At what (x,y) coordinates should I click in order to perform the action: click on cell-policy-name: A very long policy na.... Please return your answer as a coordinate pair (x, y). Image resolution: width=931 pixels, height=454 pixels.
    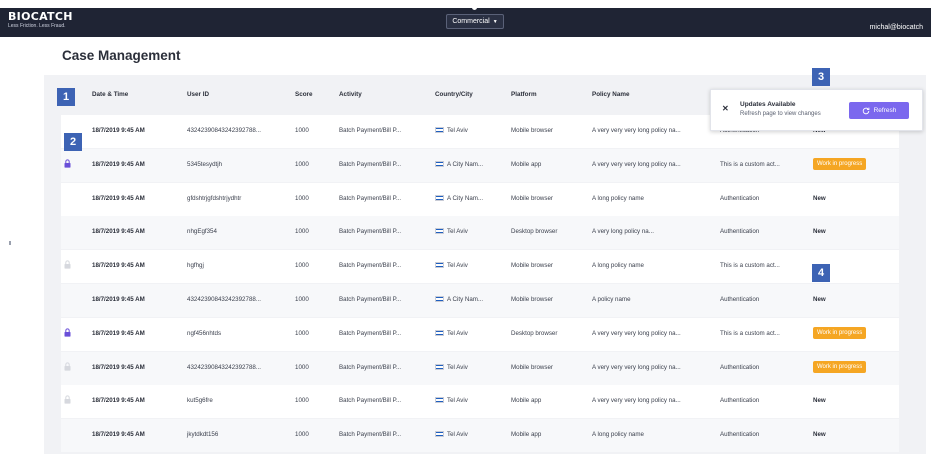
    Looking at the image, I should click on (623, 232).